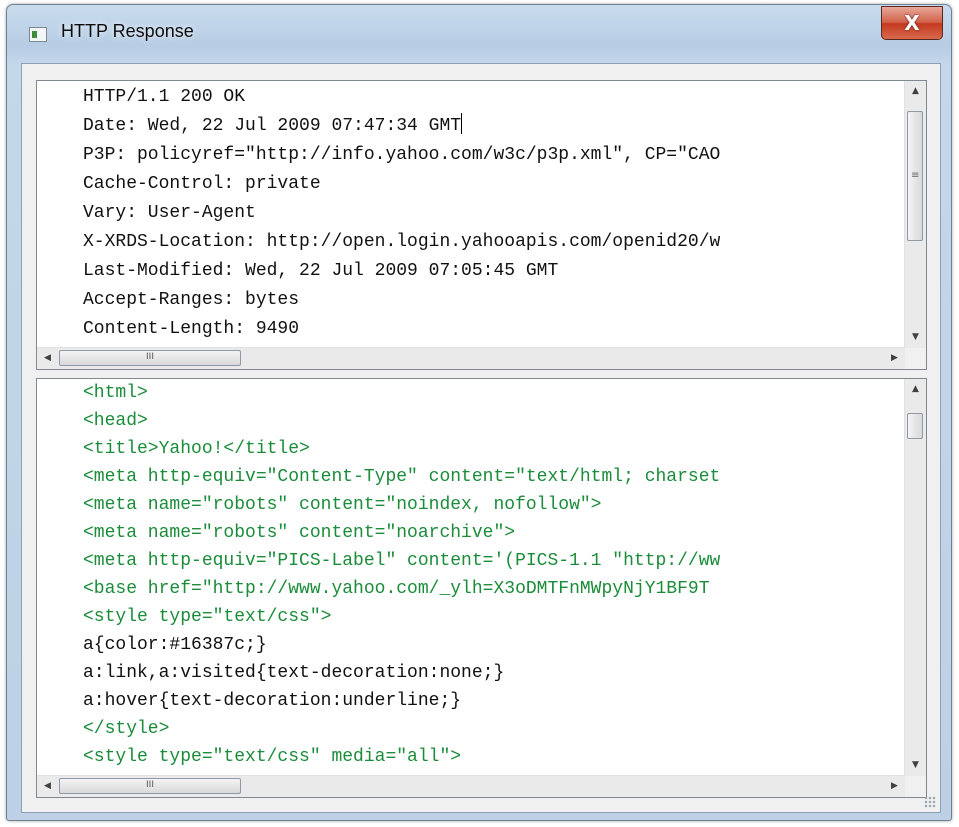 The image size is (959, 827). I want to click on body-line: </style>, so click(126, 729).